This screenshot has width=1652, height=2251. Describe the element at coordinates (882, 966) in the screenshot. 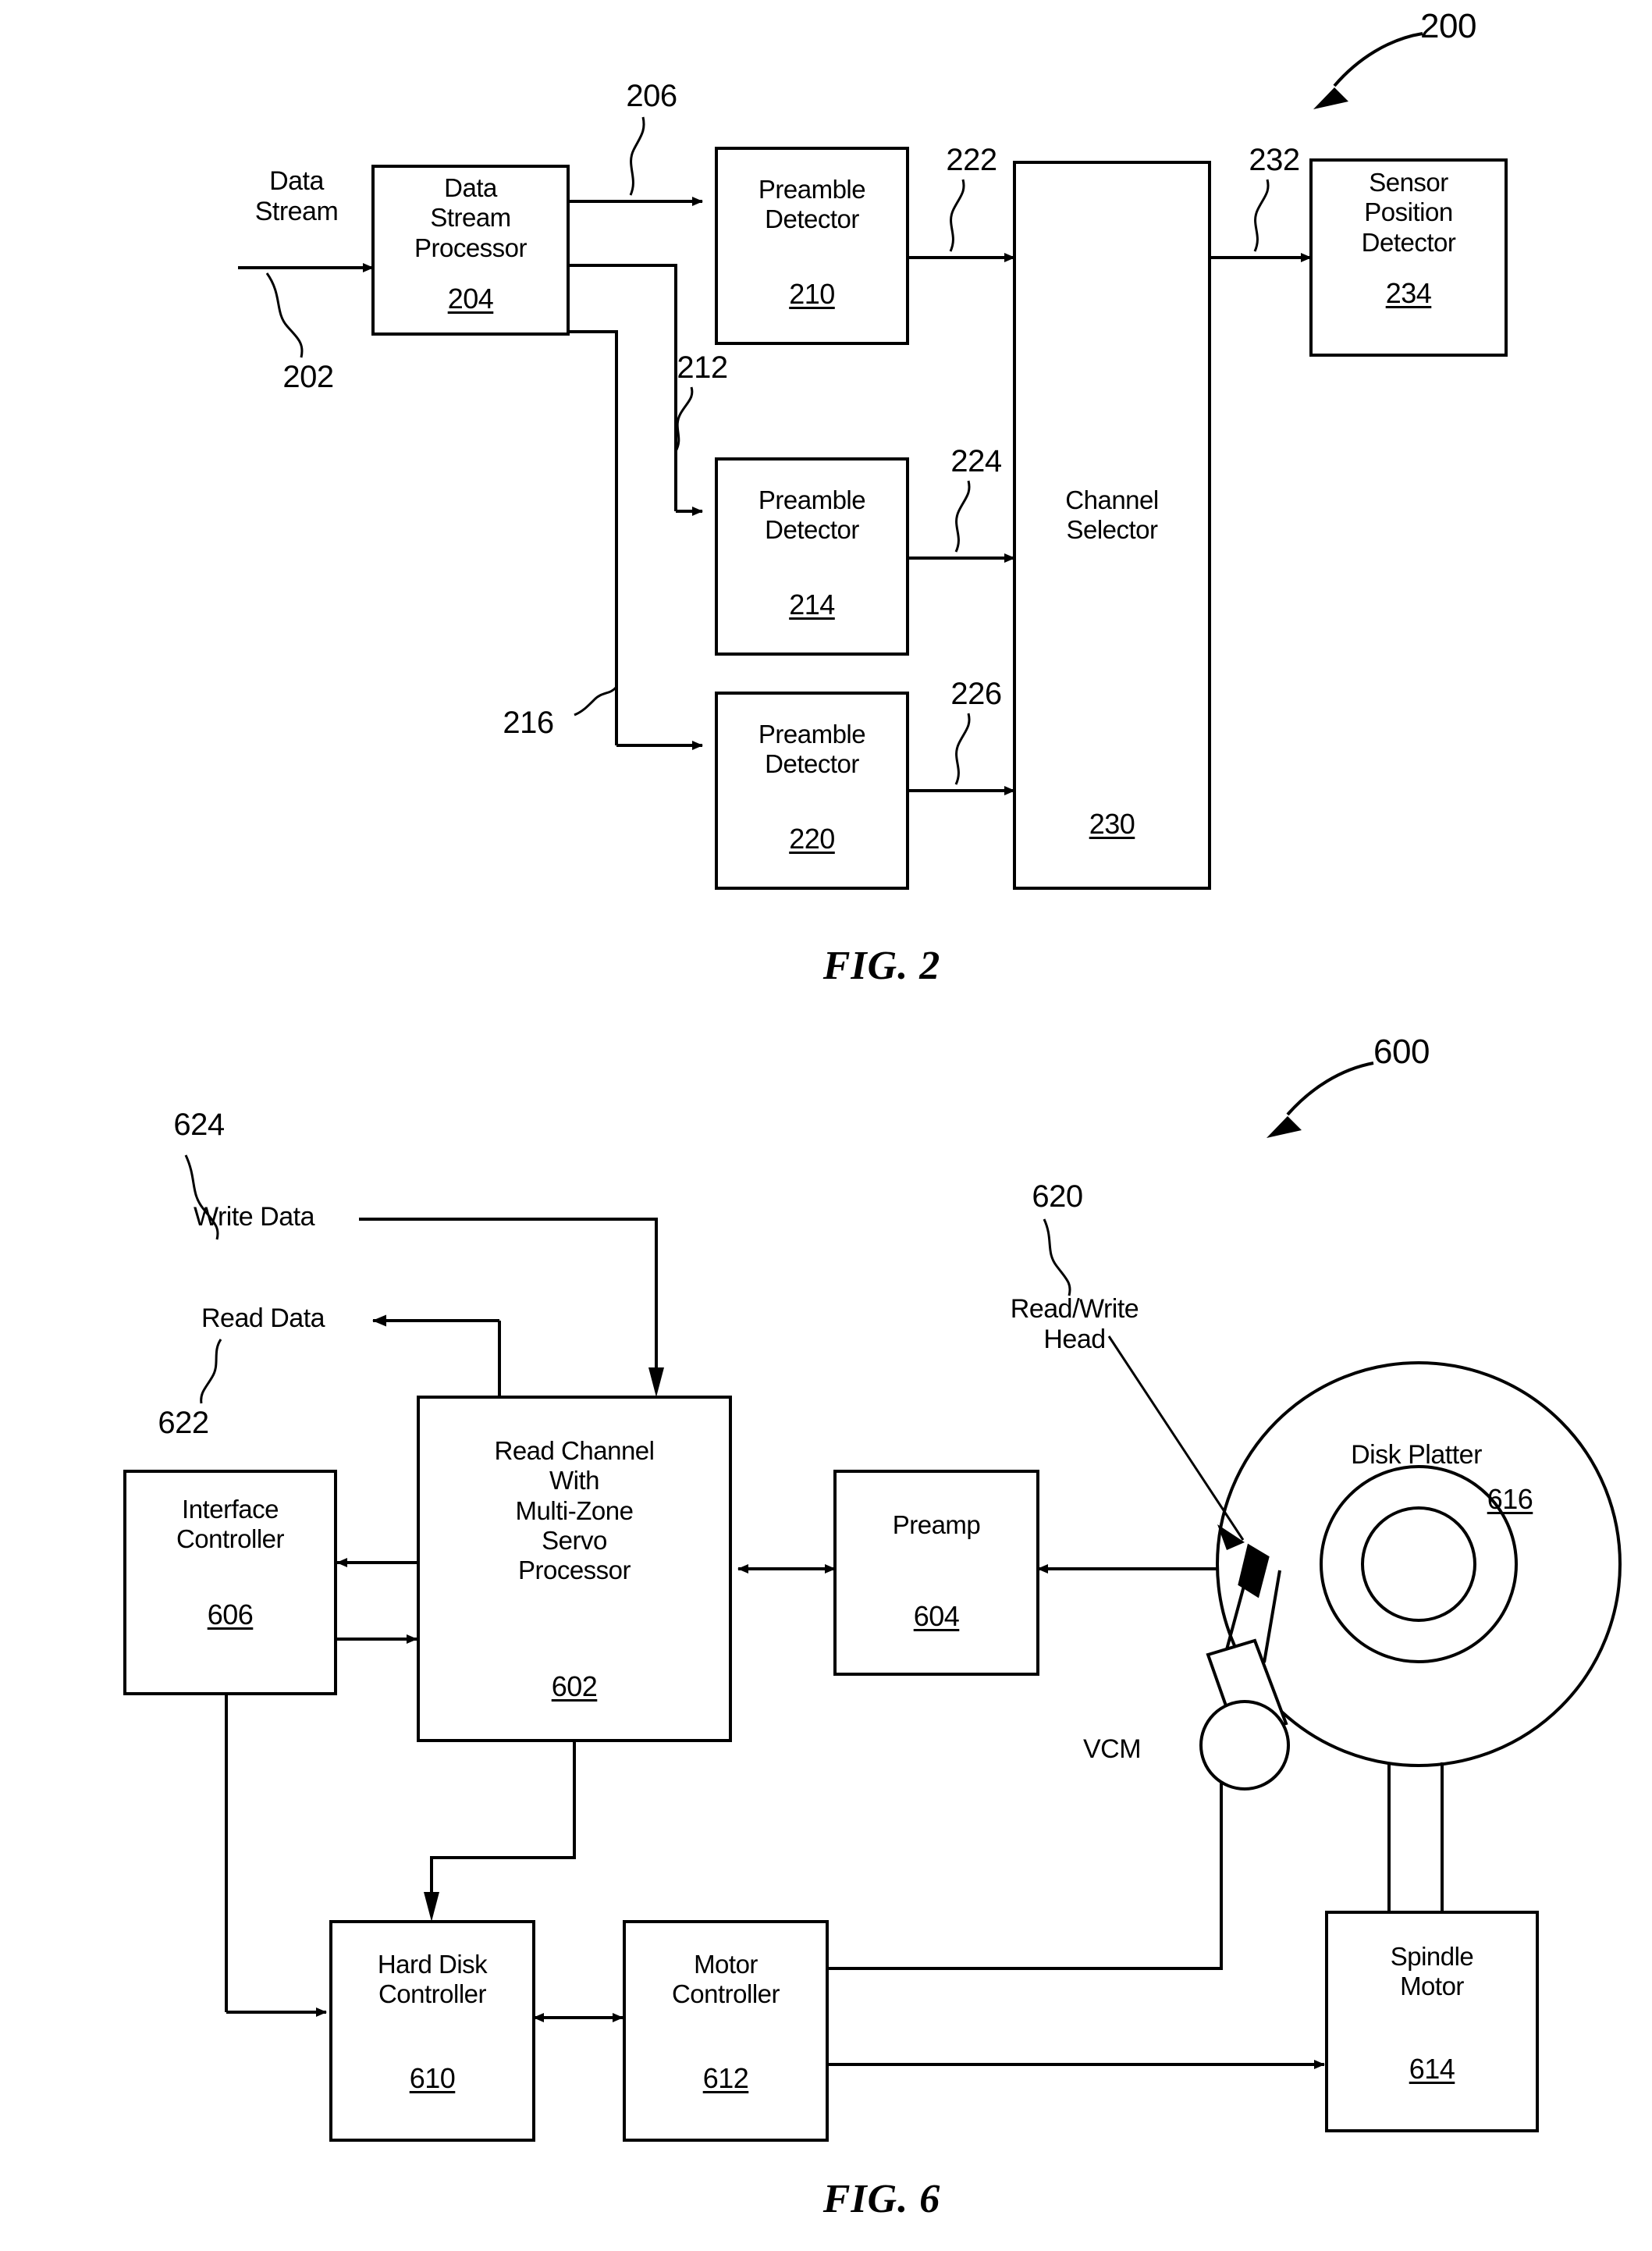

I see `fig2-caption: FIG. 2` at that location.